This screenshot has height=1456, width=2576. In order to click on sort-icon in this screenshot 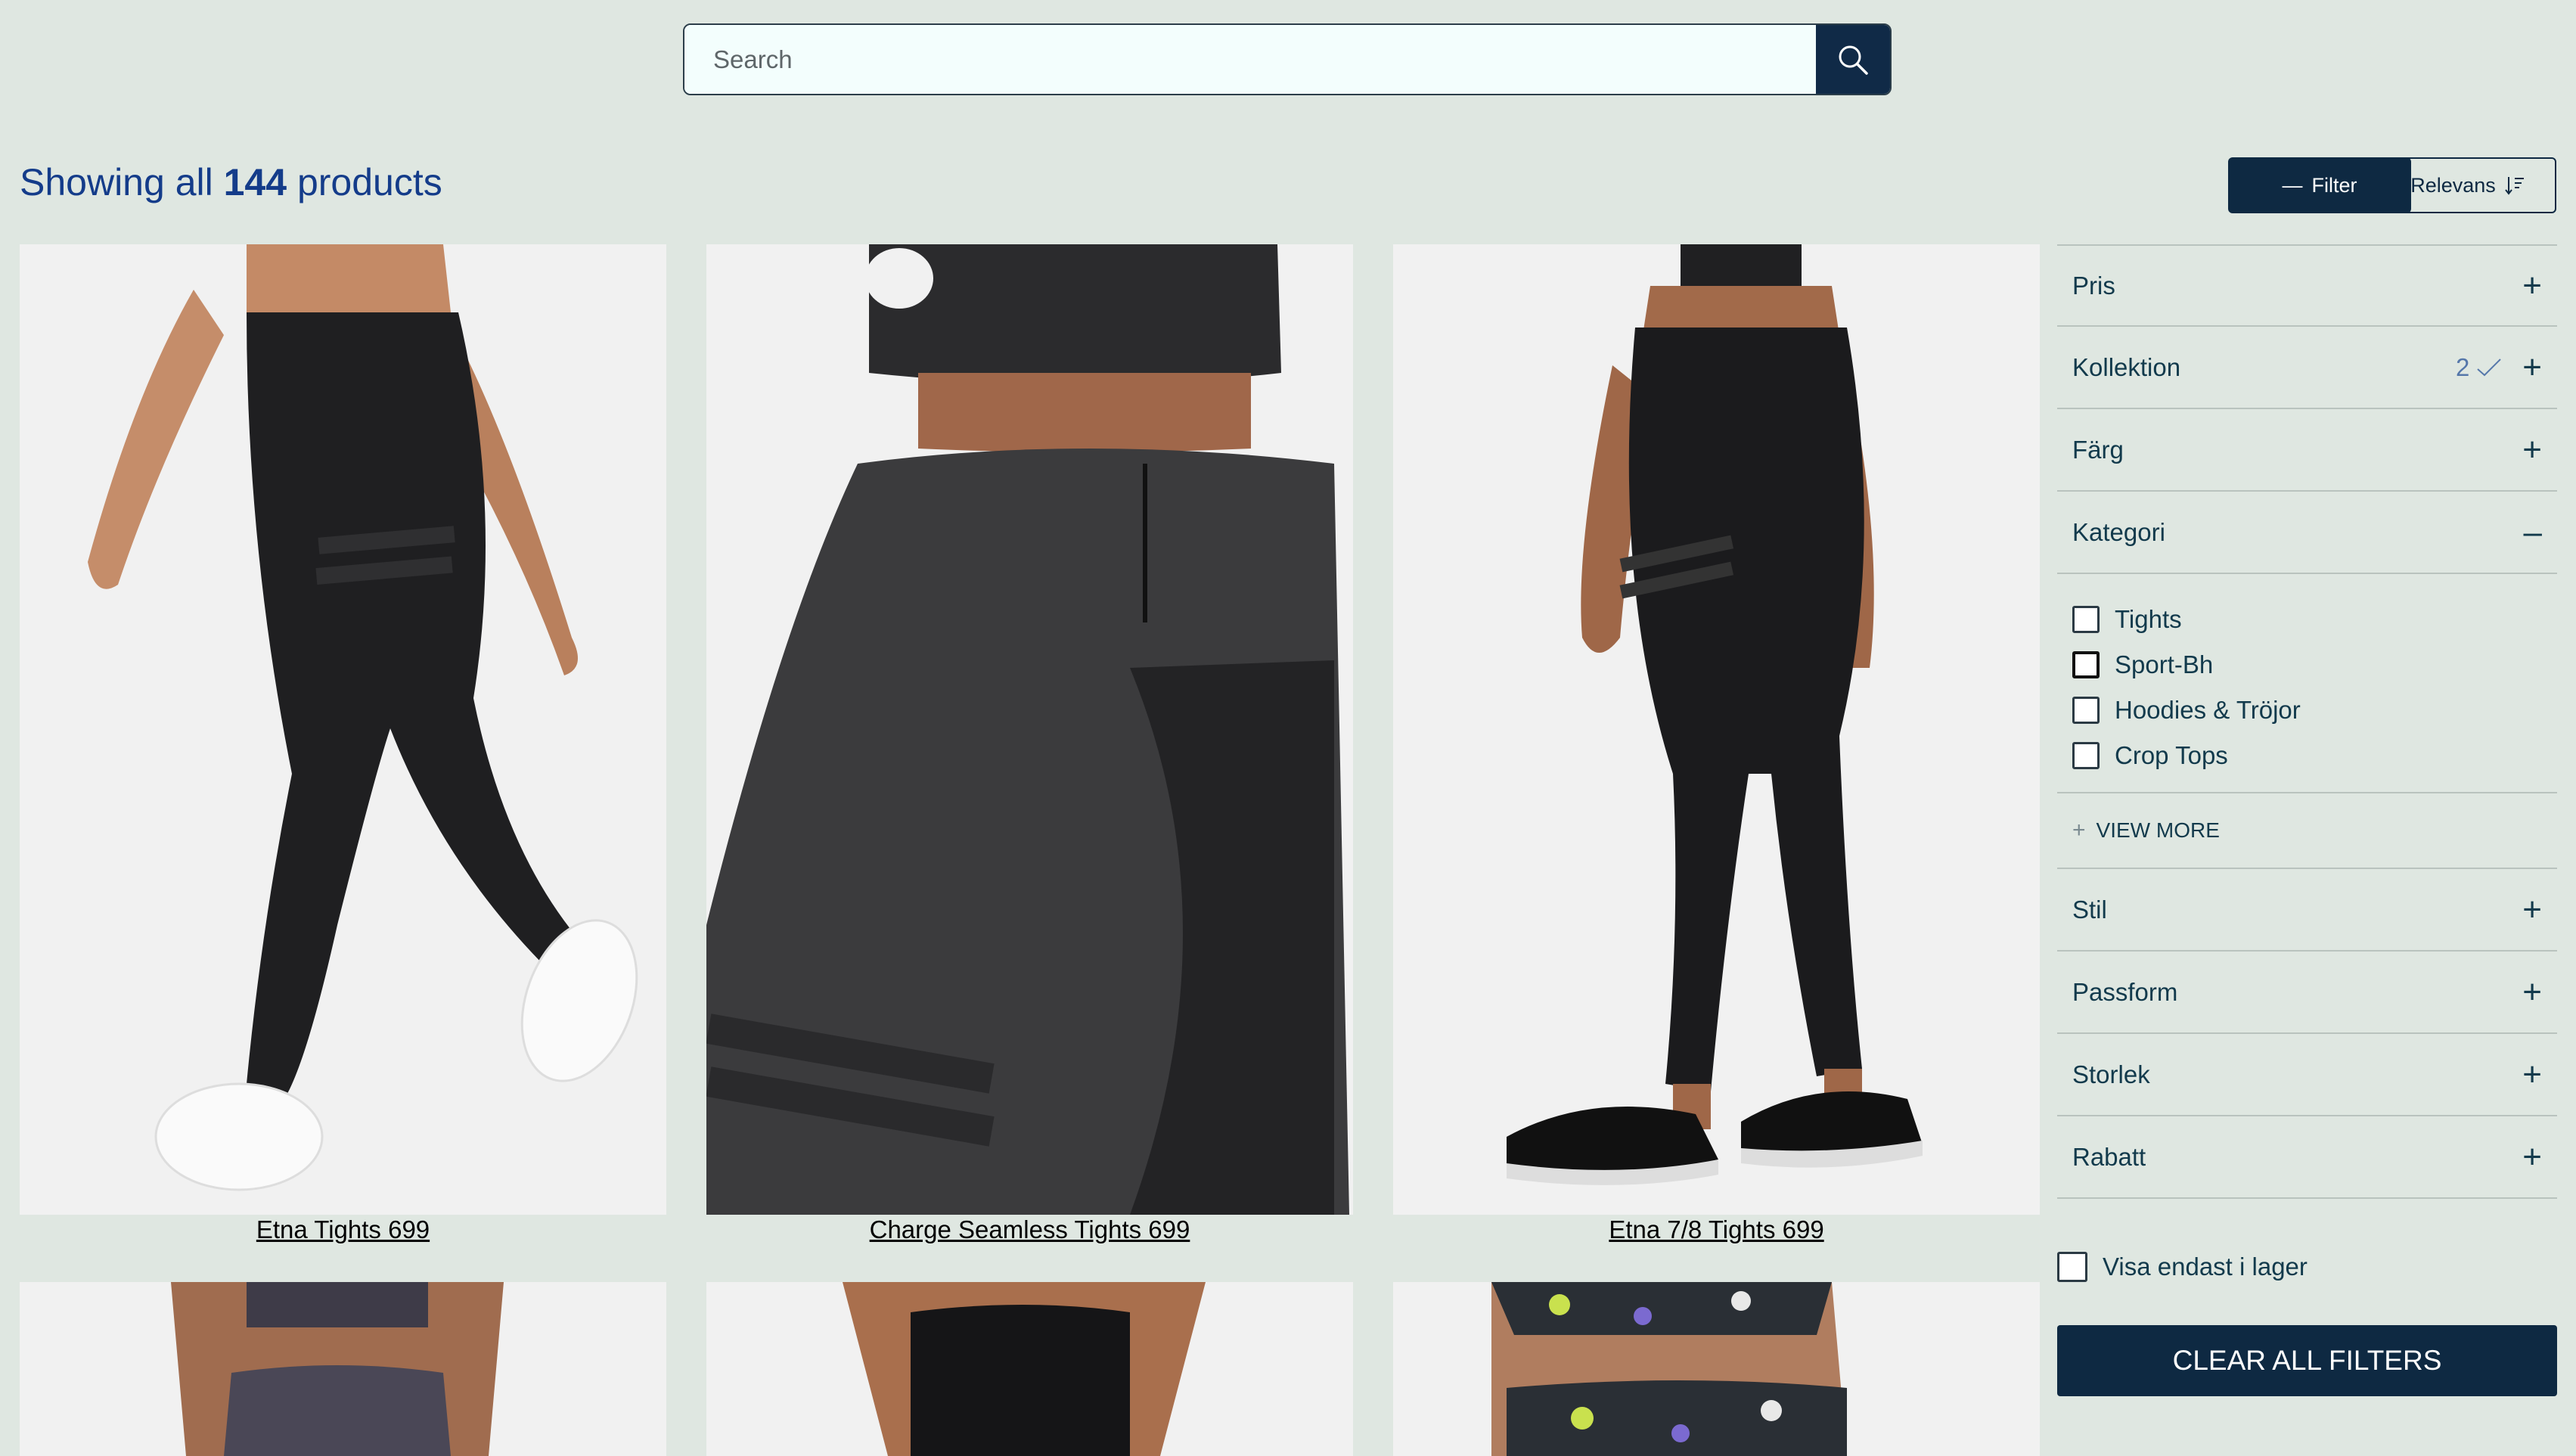, I will do `click(2514, 186)`.